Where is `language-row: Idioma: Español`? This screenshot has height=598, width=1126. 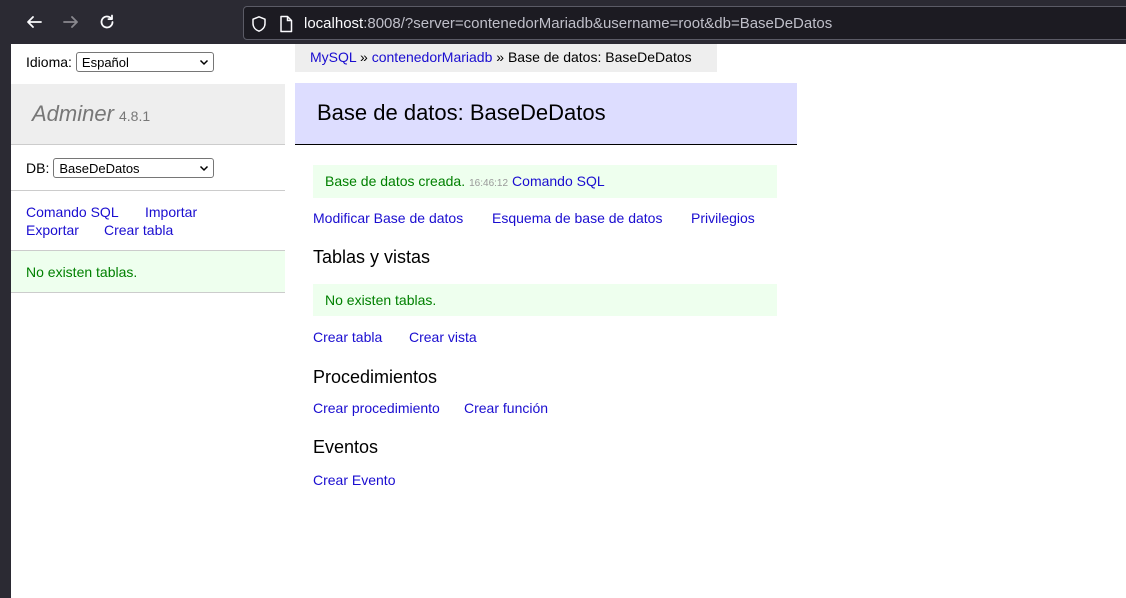 language-row: Idioma: Español is located at coordinates (120, 62).